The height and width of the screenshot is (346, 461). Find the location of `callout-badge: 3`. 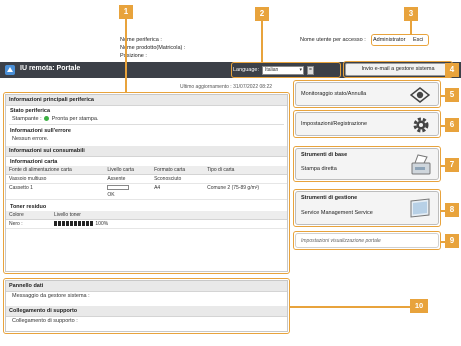

callout-badge: 3 is located at coordinates (411, 14).